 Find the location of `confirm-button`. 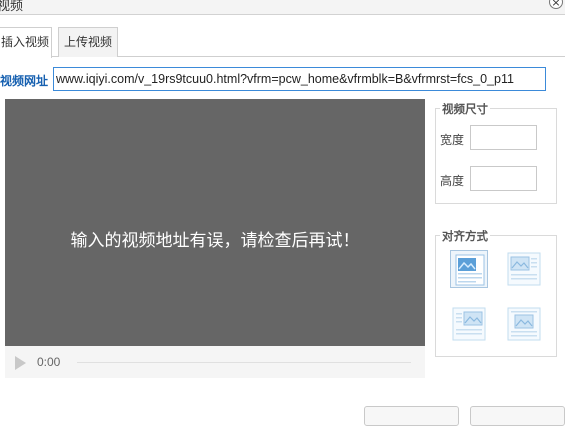

confirm-button is located at coordinates (411, 416).